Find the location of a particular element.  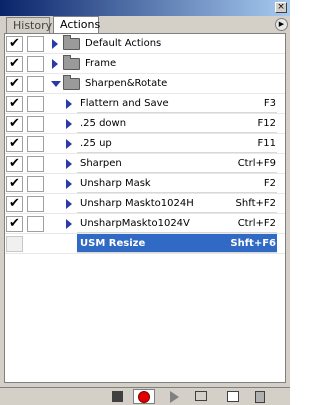

action-row: ✔ Flattern and Save F3 is located at coordinates (145, 104).